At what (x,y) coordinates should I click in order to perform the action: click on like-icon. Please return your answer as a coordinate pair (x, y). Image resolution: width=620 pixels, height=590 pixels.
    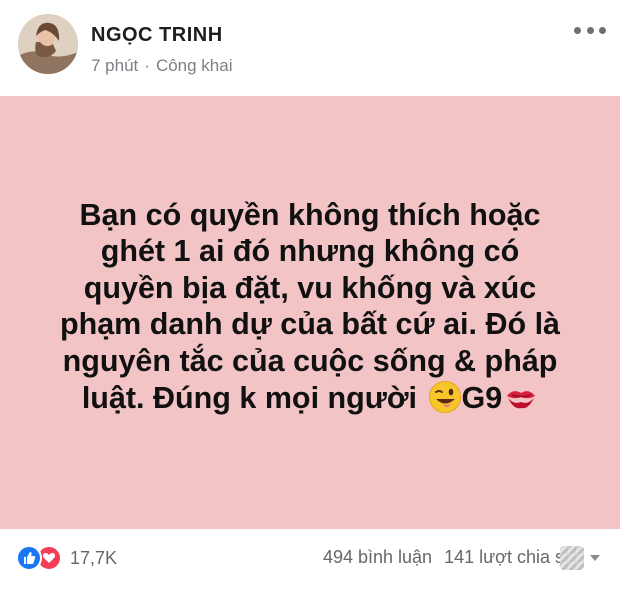
    Looking at the image, I should click on (29, 558).